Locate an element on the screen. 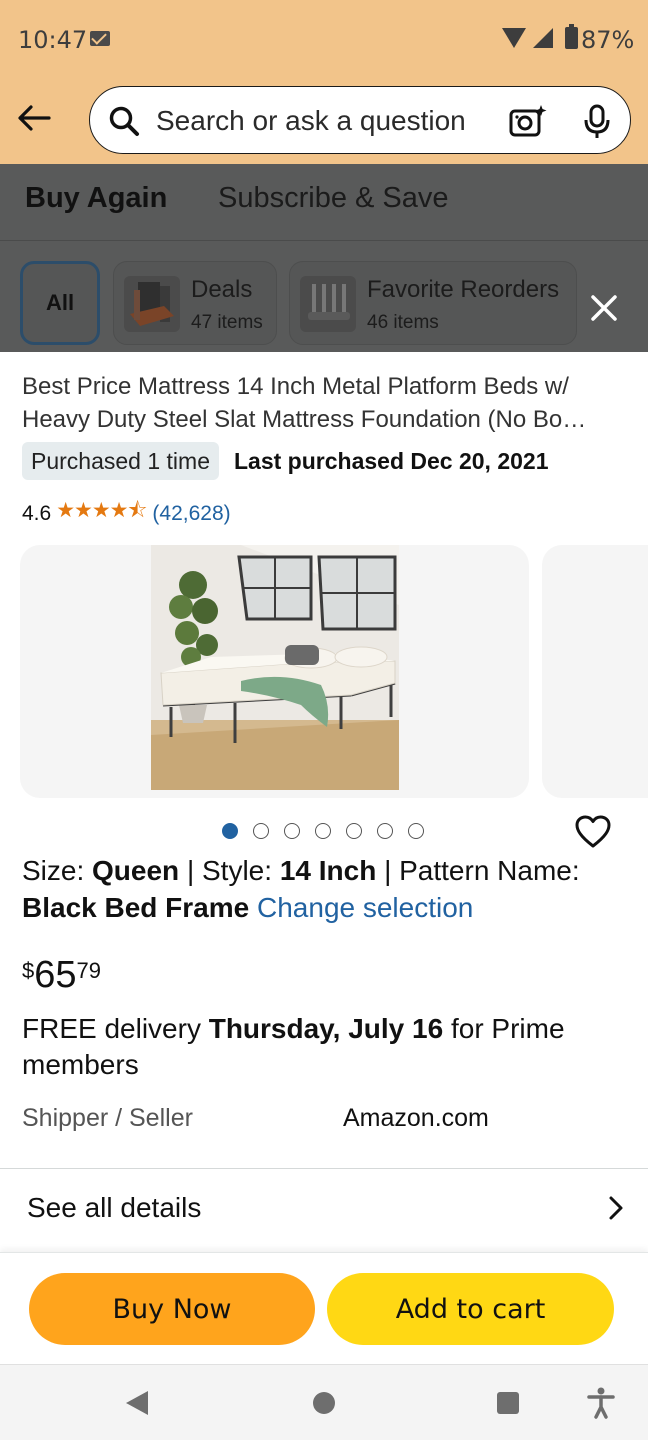 This screenshot has width=648, height=1440. size-value: Queen is located at coordinates (136, 870).